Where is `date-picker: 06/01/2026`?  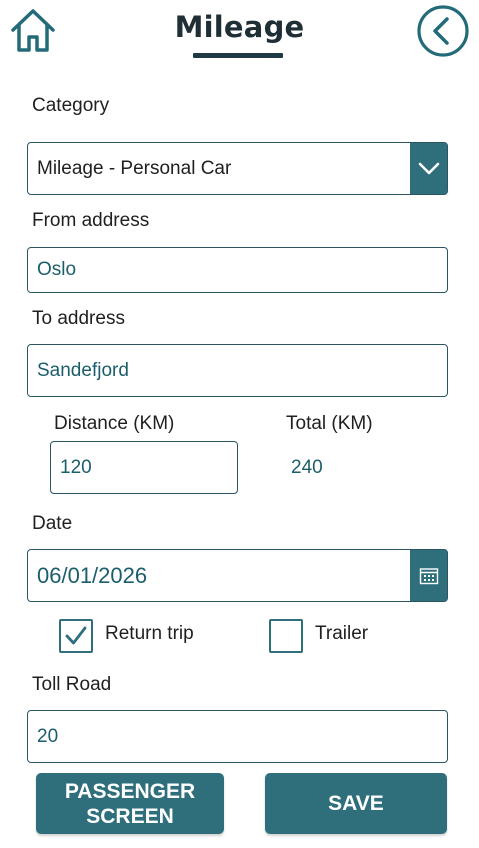 date-picker: 06/01/2026 is located at coordinates (237, 575).